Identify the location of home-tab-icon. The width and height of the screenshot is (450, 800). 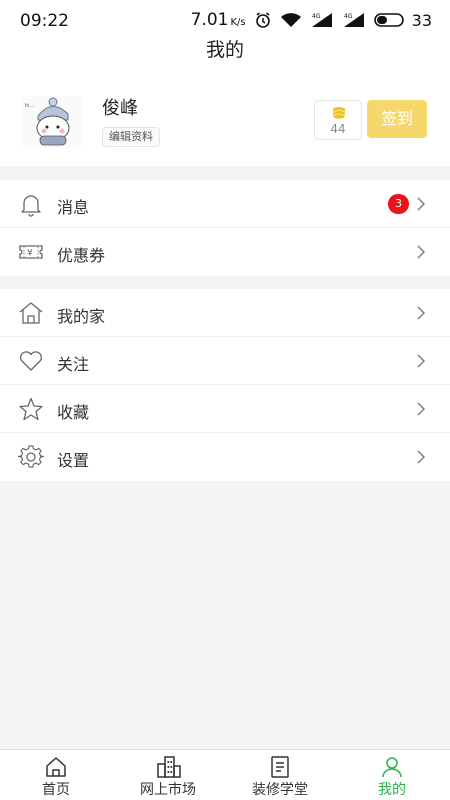
(56, 767).